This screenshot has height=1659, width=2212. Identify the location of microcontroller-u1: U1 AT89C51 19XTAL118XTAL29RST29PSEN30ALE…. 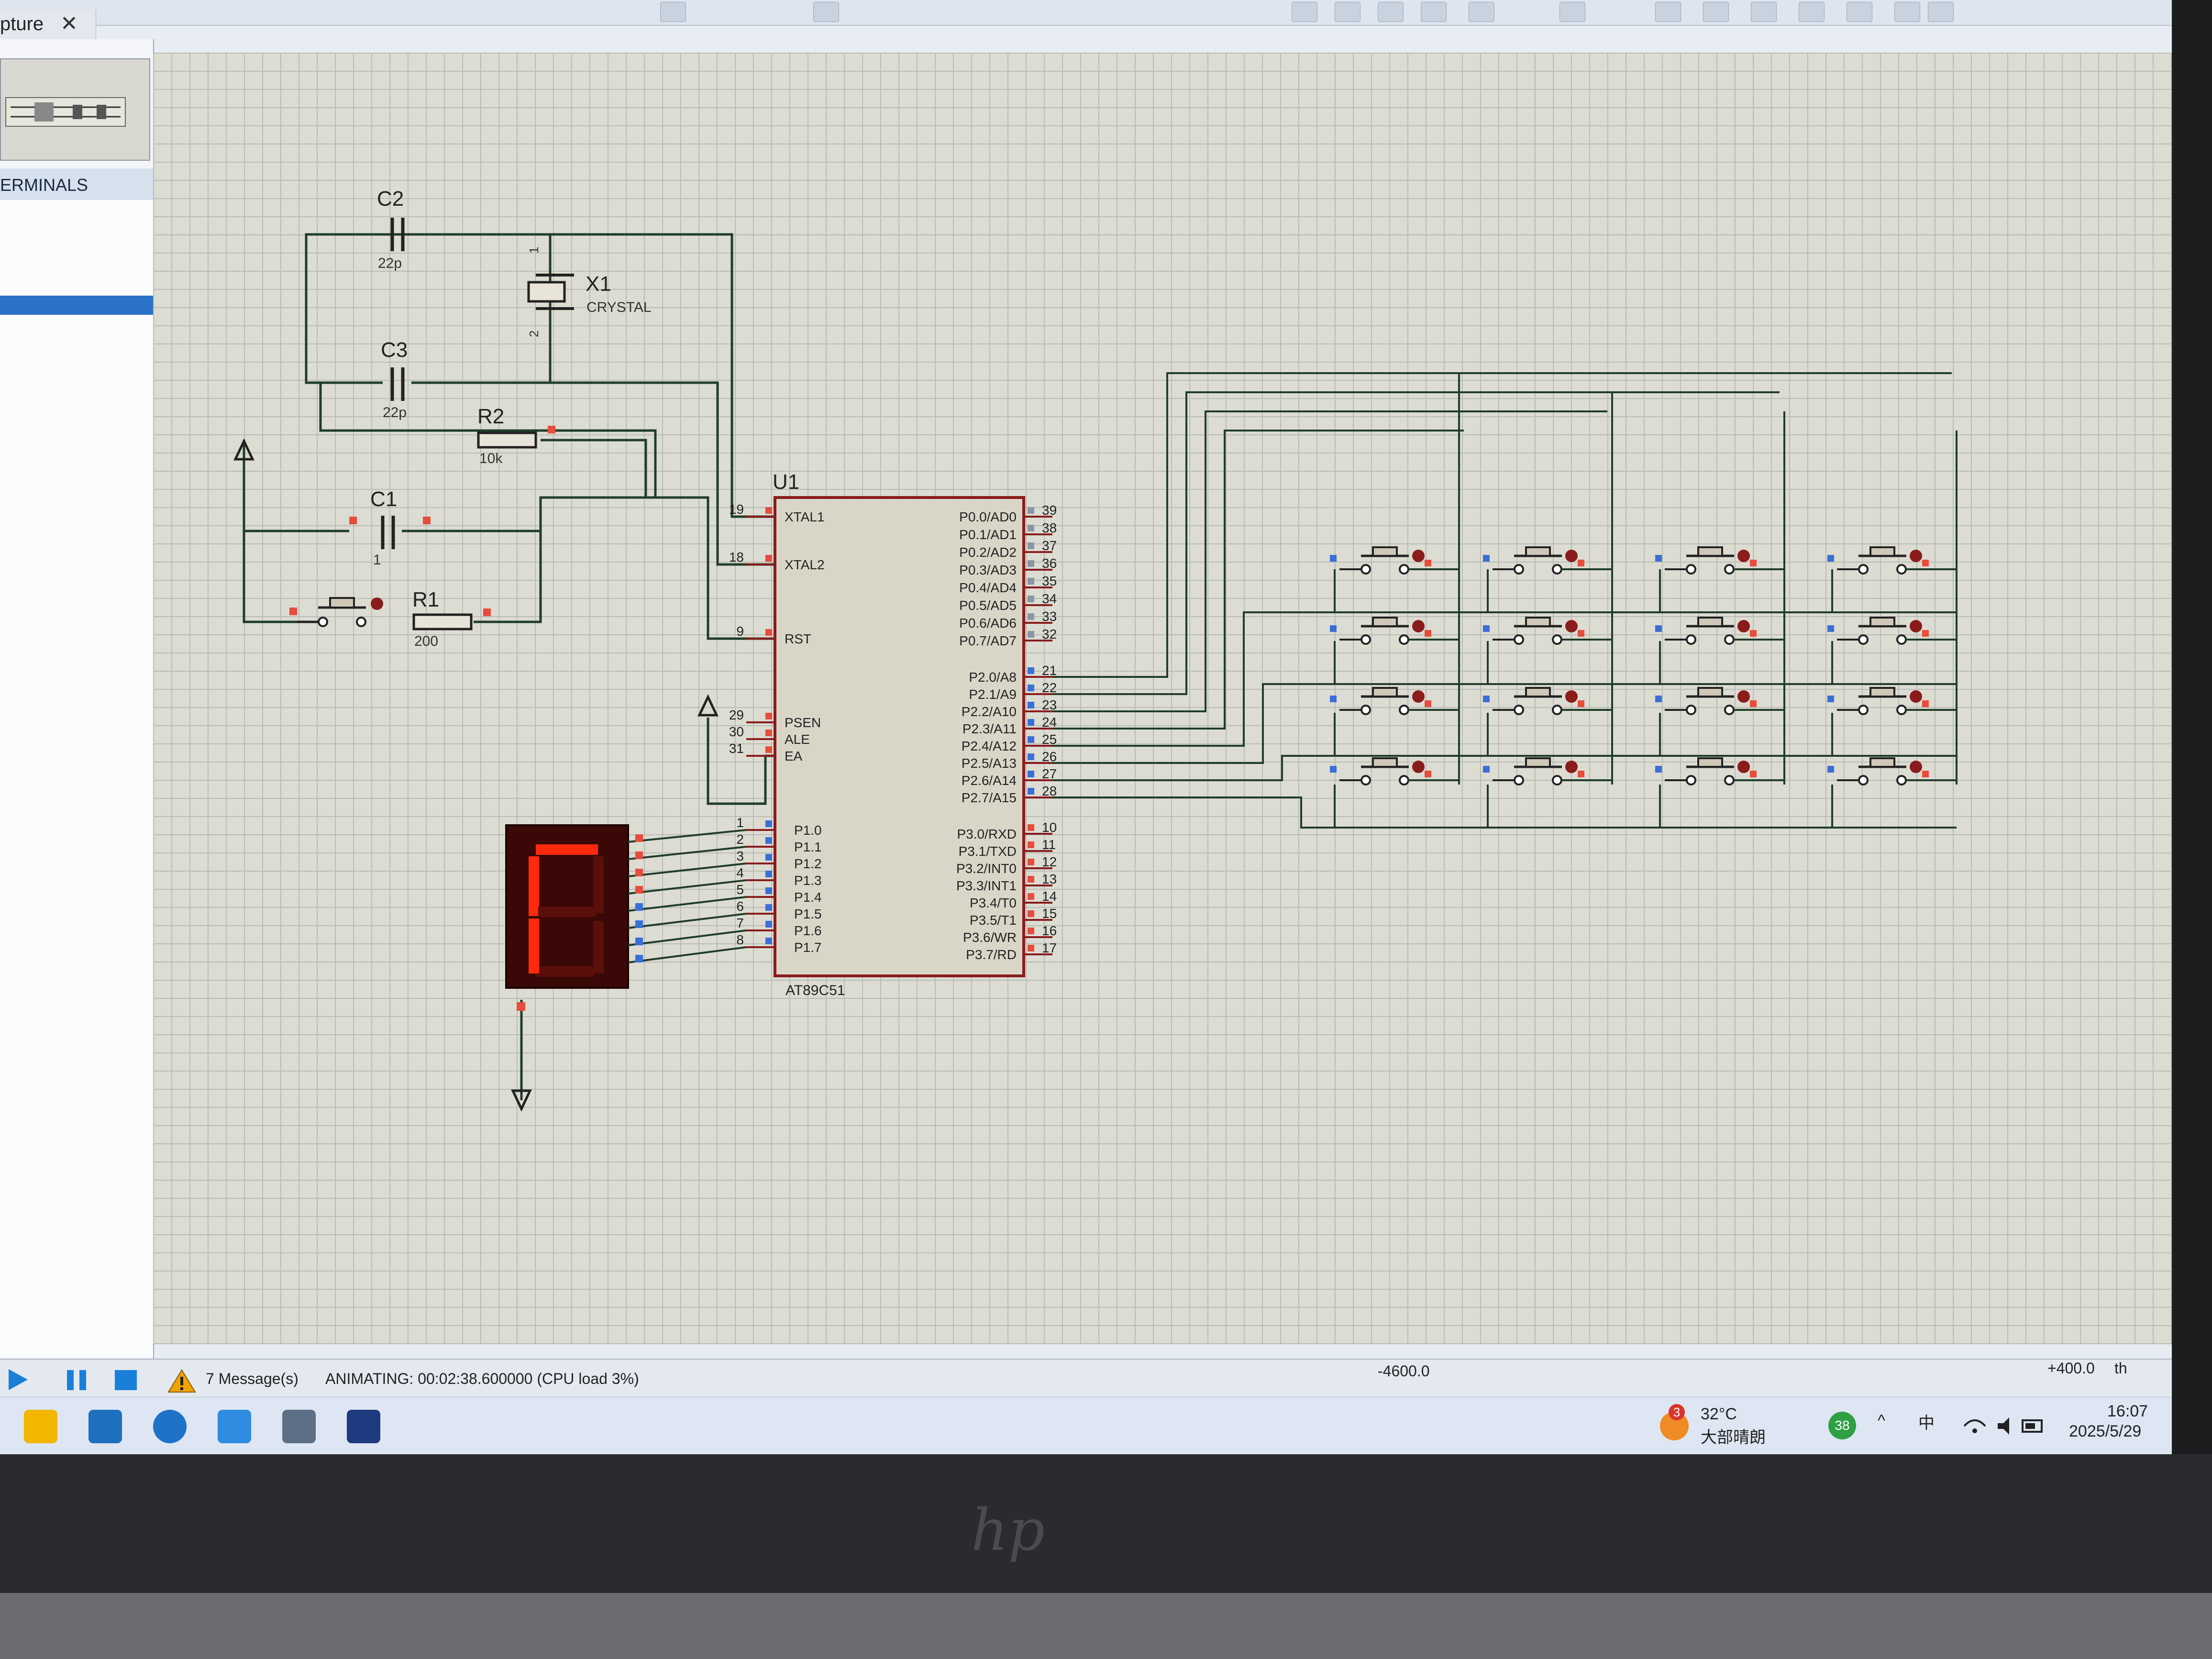
(893, 734).